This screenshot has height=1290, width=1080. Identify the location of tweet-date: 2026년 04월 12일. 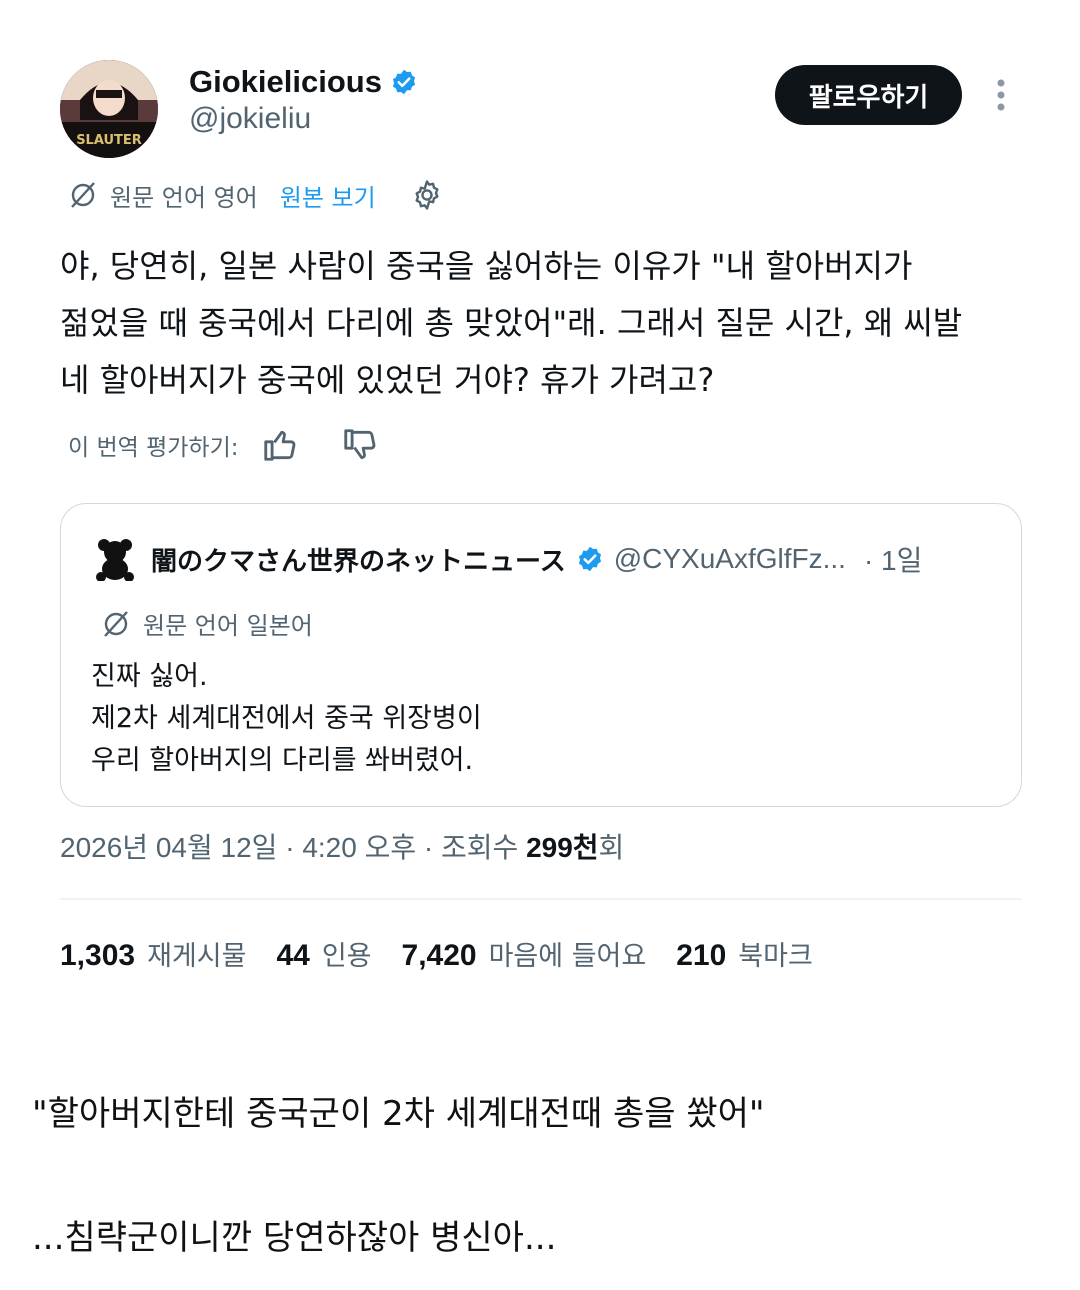
(168, 847).